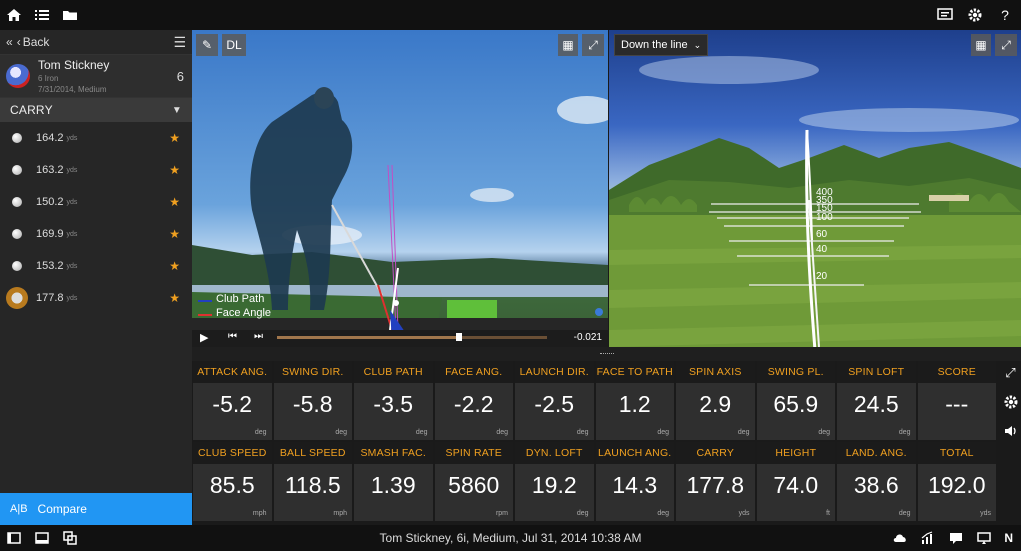 The height and width of the screenshot is (551, 1021). What do you see at coordinates (587, 337) in the screenshot?
I see `time-readout: -0.021` at bounding box center [587, 337].